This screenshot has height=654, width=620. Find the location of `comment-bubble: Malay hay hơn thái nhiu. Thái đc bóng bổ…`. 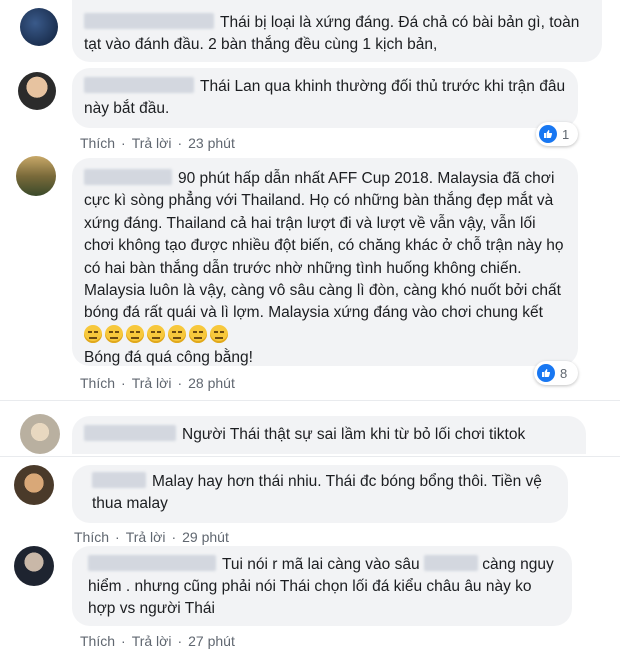

comment-bubble: Malay hay hơn thái nhiu. Thái đc bóng bổ… is located at coordinates (320, 494).